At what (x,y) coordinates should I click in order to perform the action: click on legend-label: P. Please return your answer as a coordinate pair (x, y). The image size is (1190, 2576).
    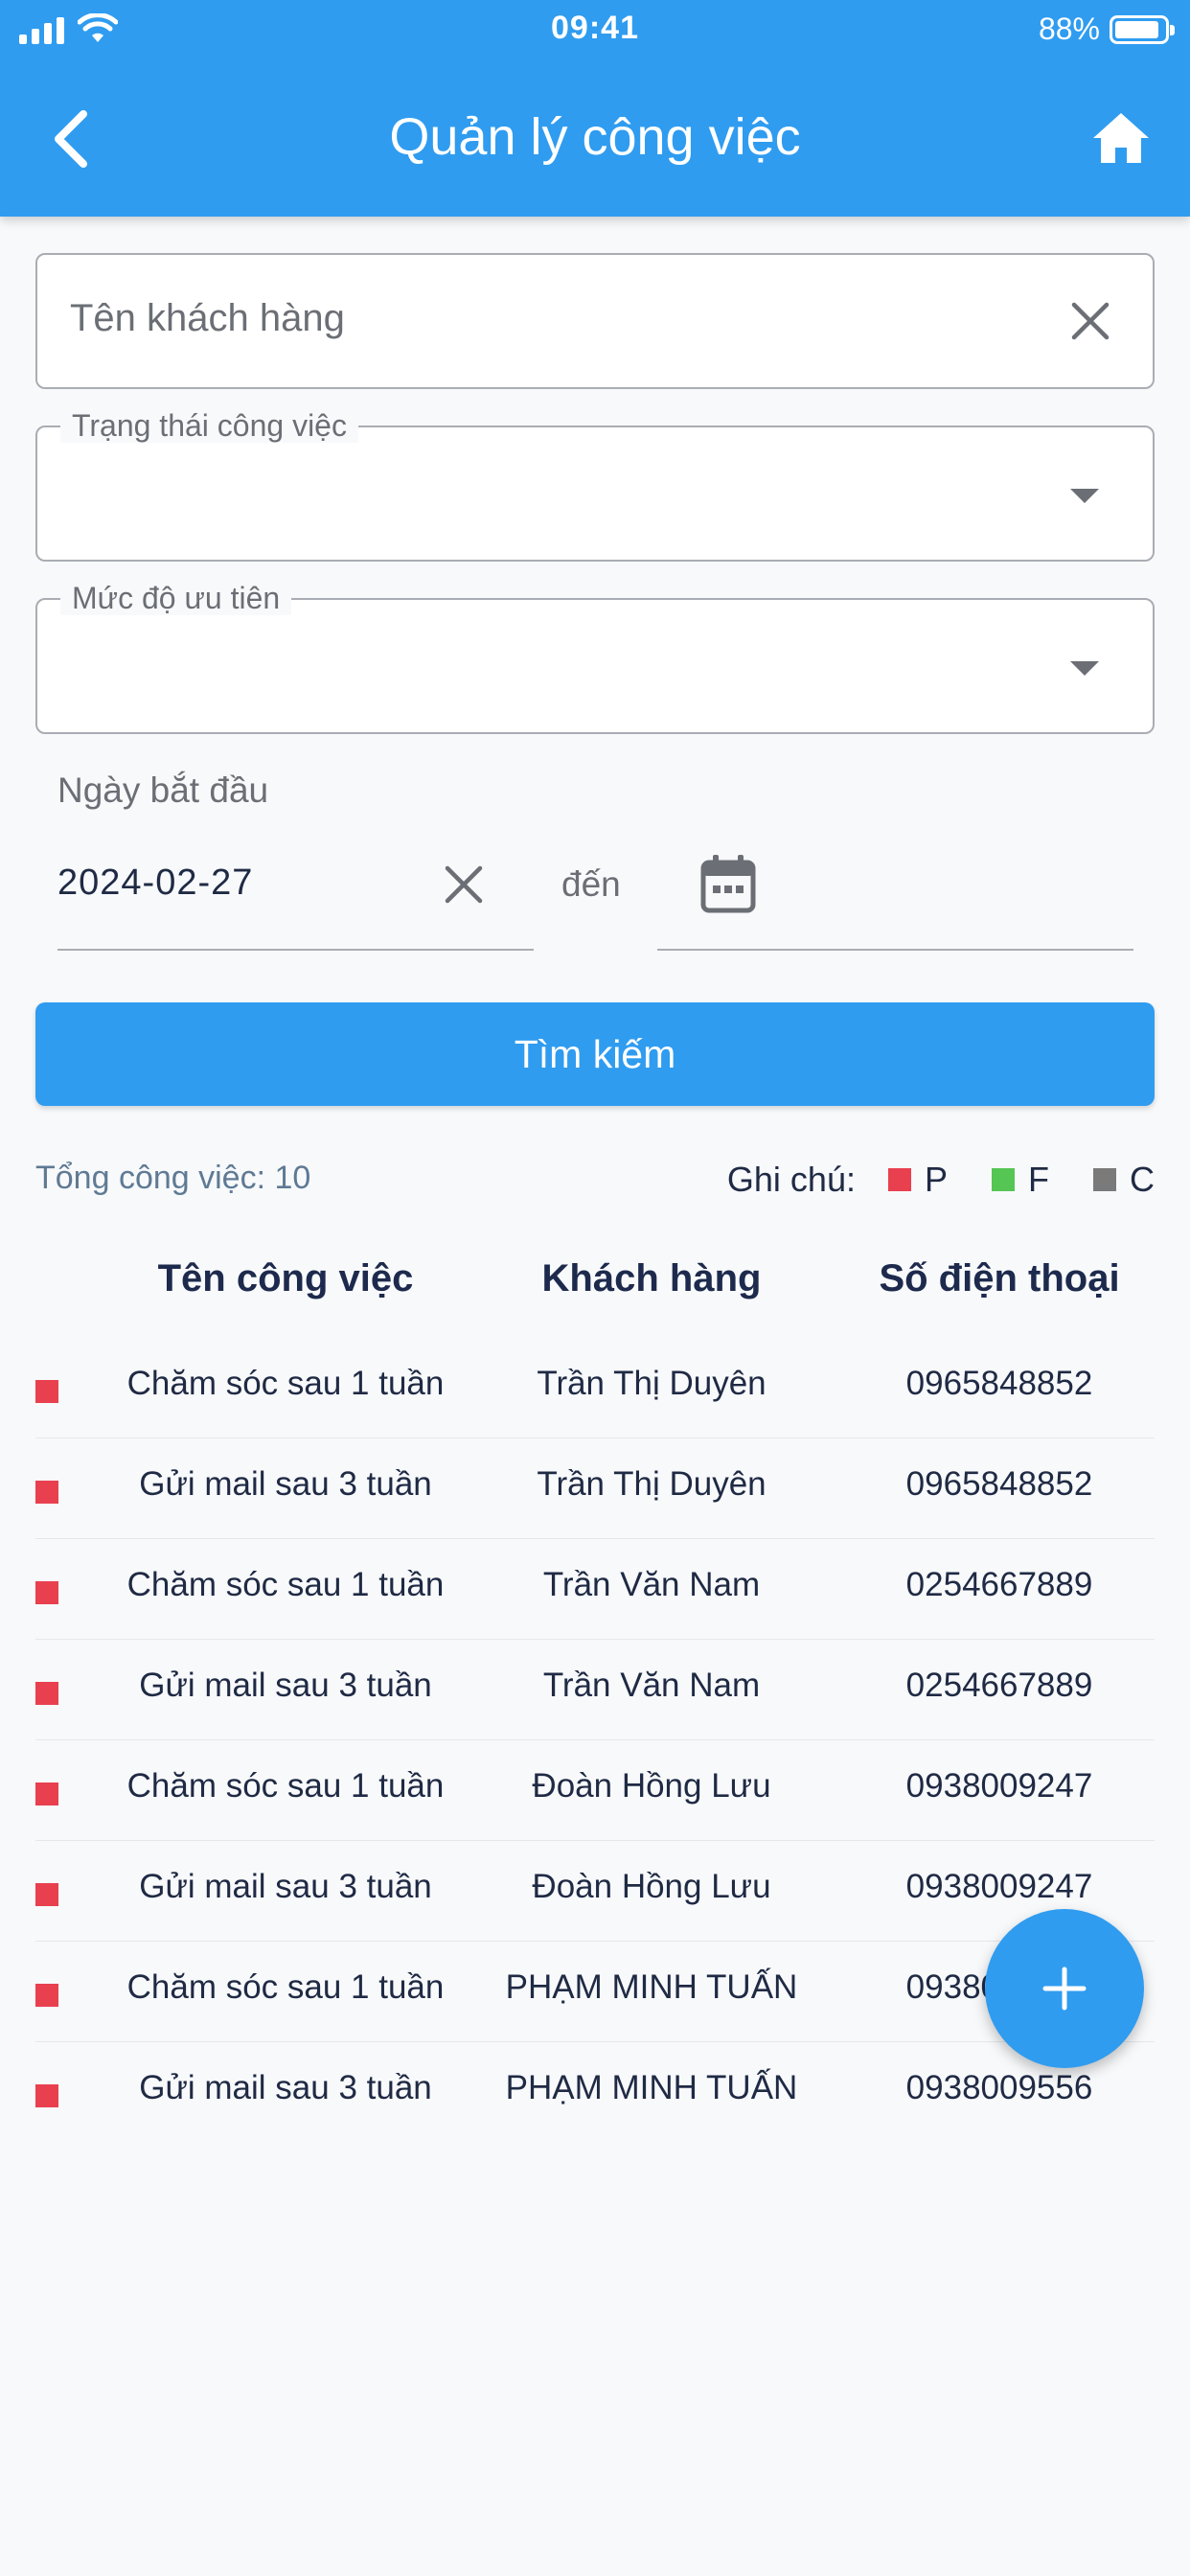
    Looking at the image, I should click on (936, 1179).